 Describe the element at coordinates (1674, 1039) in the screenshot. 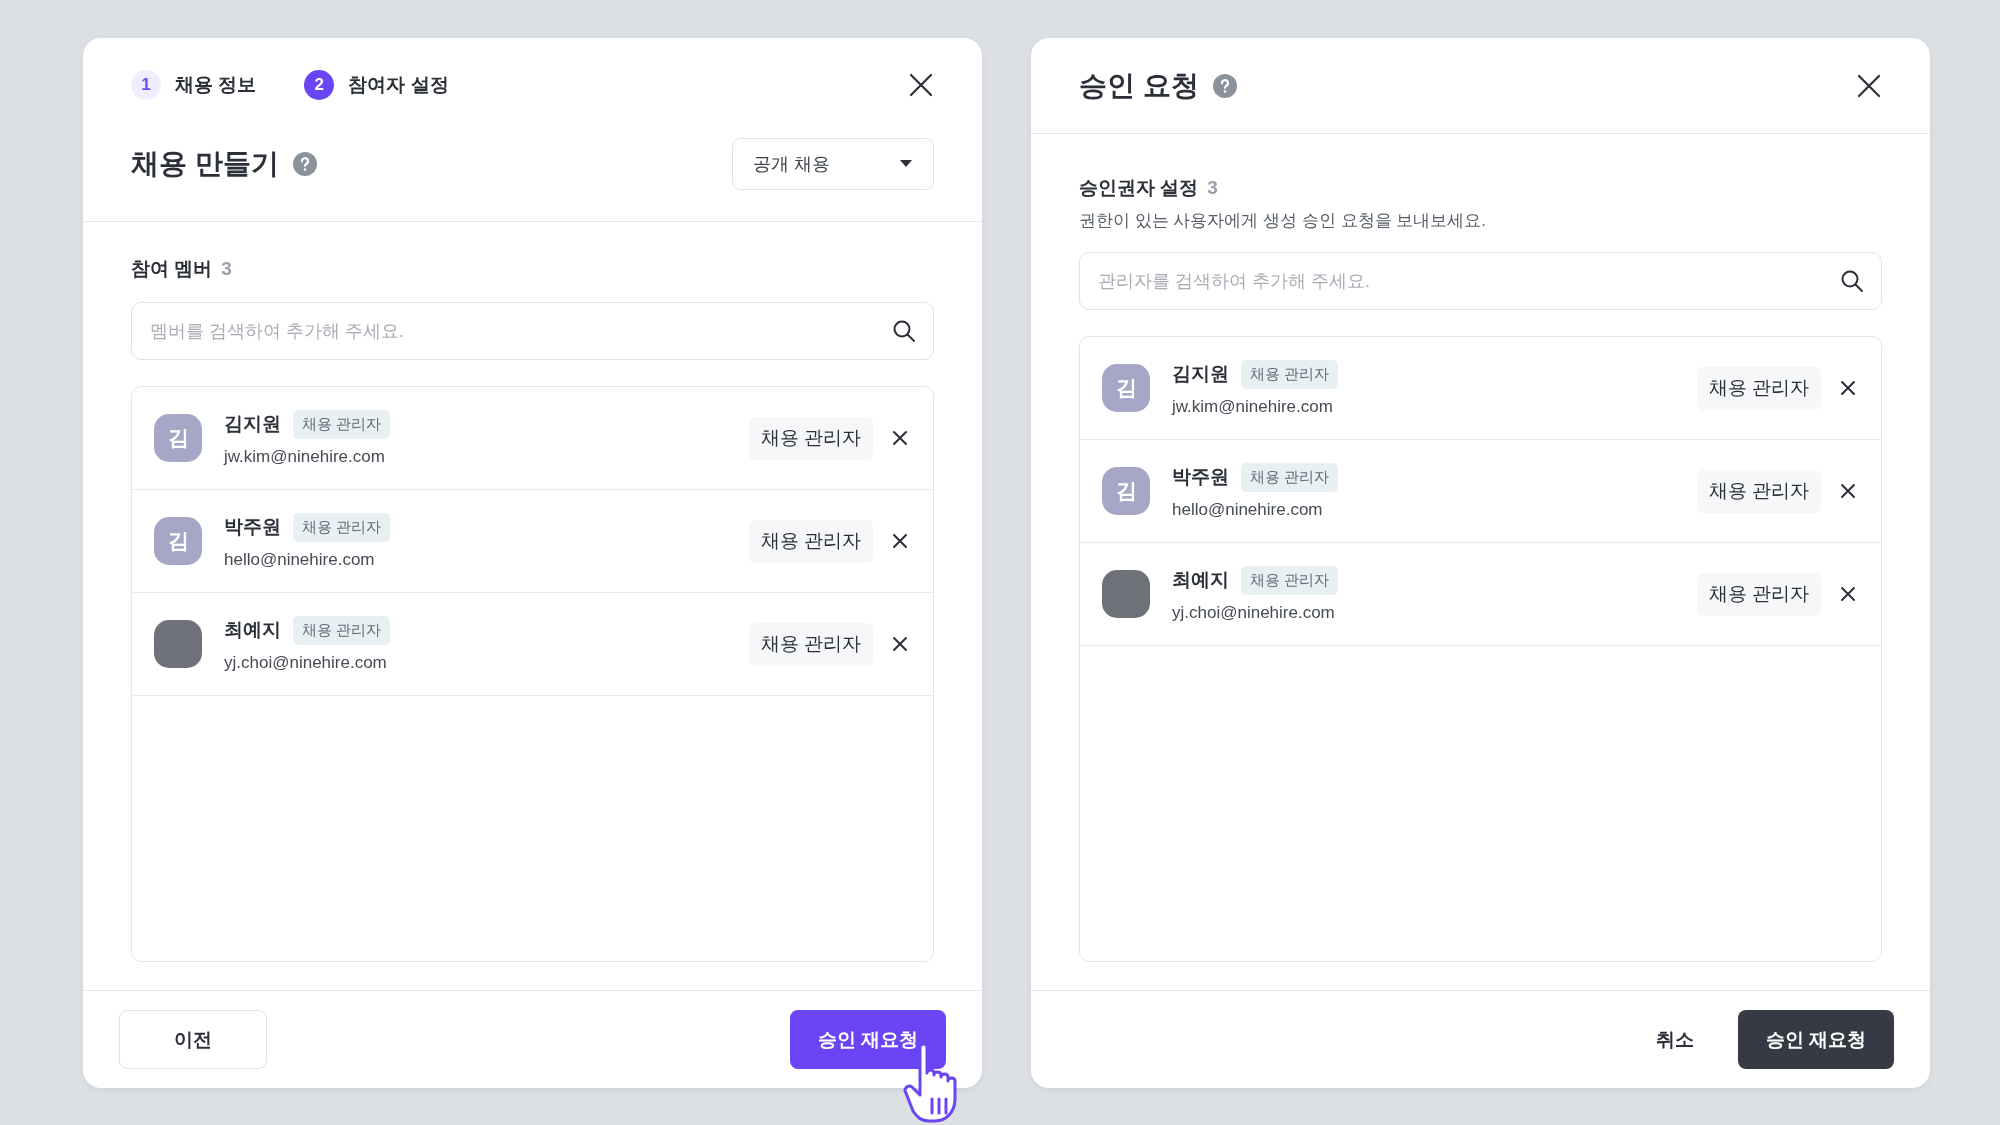

I see `cancel-button: 취소` at that location.